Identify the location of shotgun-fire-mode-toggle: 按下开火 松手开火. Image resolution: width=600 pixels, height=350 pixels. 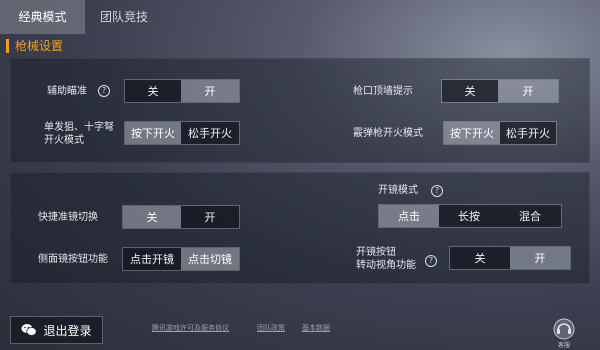
(500, 133).